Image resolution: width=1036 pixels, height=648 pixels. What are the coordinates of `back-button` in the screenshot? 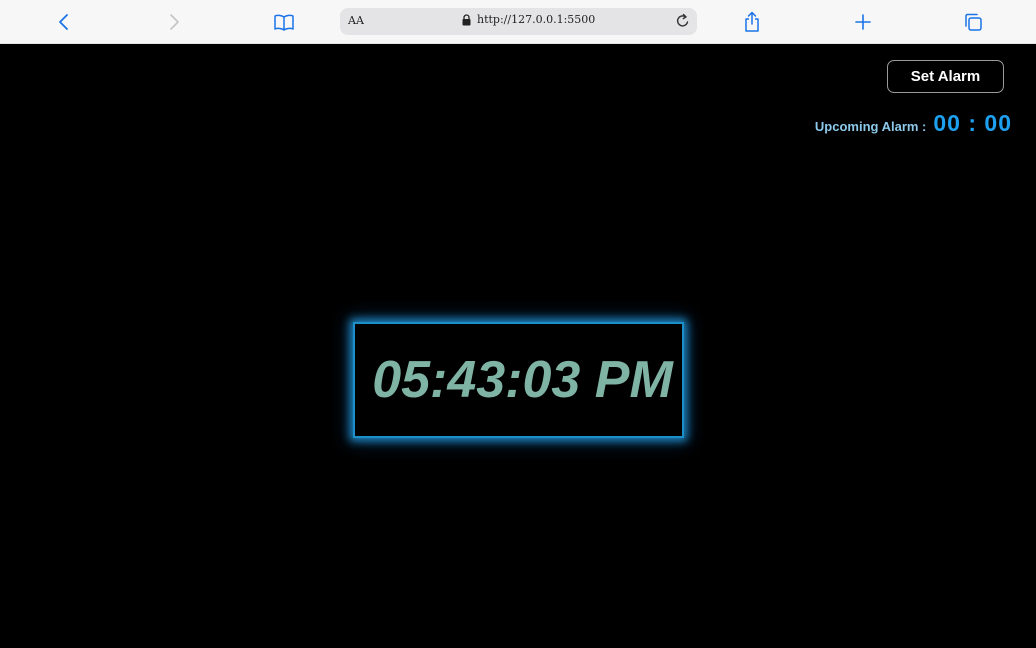 It's located at (64, 22).